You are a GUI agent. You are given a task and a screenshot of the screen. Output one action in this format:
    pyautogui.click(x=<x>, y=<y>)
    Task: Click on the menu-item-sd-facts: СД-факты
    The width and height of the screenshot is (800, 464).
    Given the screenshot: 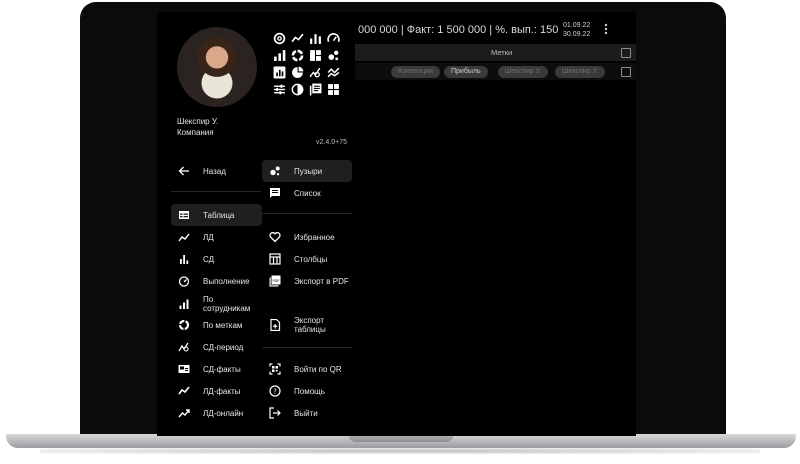 What is the action you would take?
    pyautogui.click(x=216, y=369)
    